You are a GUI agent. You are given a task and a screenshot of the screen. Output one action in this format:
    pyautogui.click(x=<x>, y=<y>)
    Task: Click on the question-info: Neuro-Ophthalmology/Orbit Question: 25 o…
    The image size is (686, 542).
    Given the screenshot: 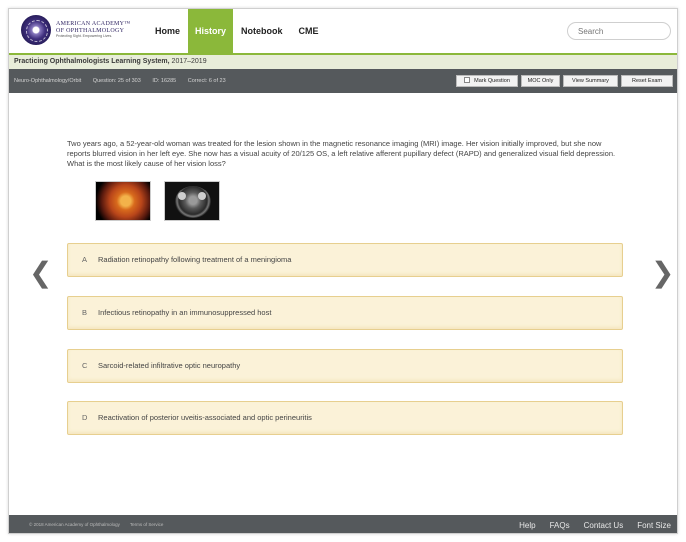 What is the action you would take?
    pyautogui.click(x=125, y=81)
    